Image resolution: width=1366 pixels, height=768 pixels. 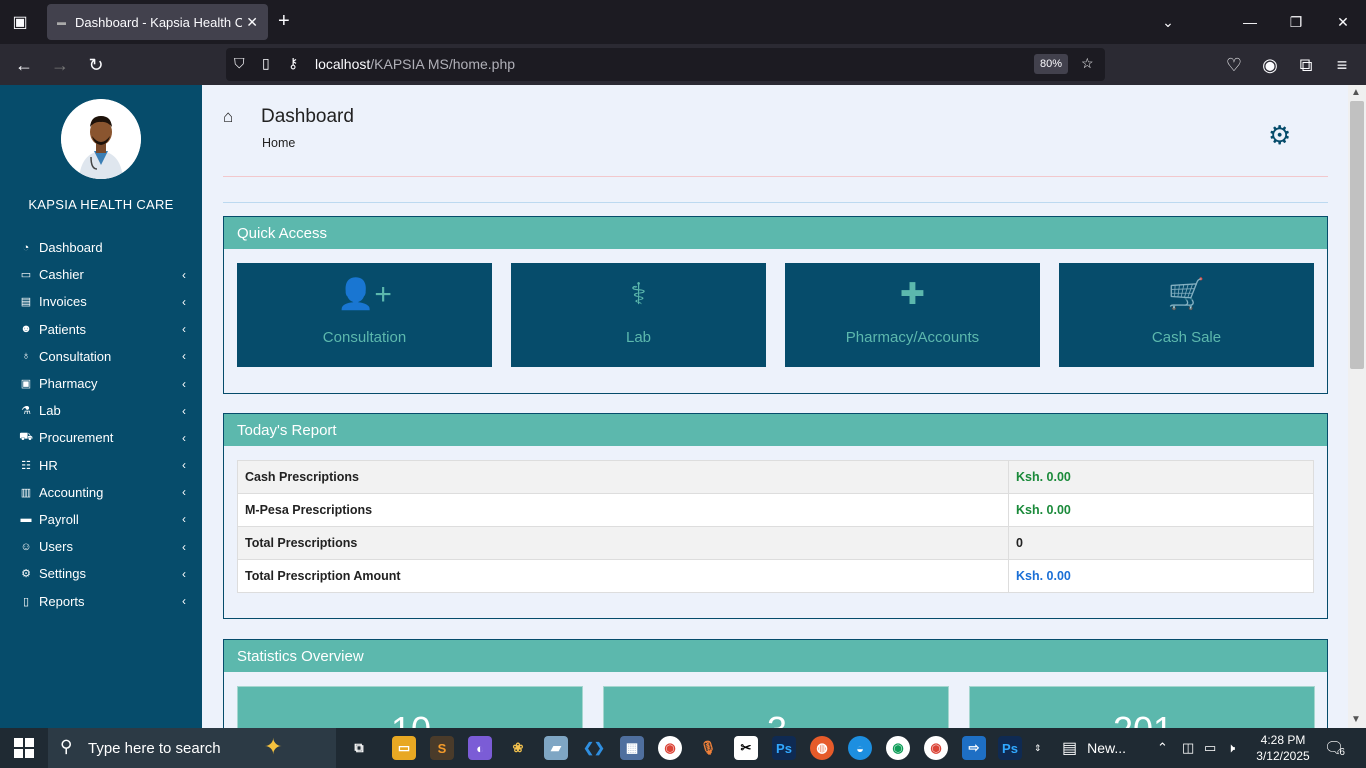 What do you see at coordinates (20, 22) in the screenshot?
I see `tab-list-icon: ▣` at bounding box center [20, 22].